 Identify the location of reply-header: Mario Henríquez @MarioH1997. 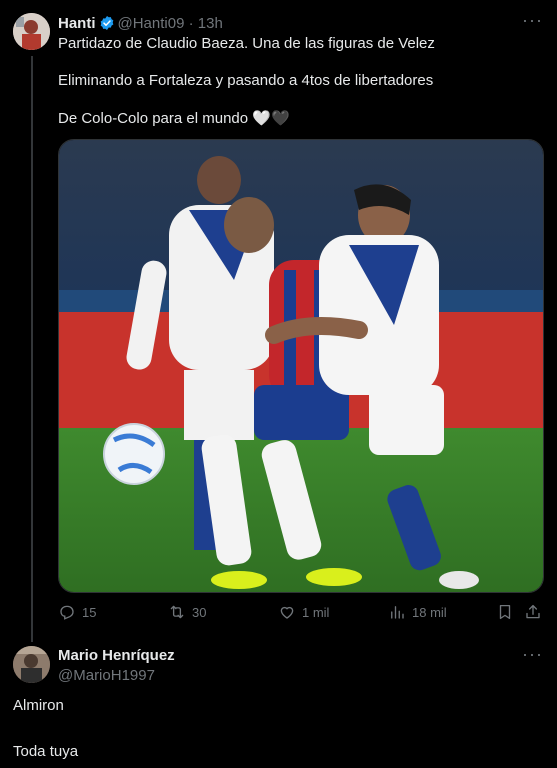
(116, 666).